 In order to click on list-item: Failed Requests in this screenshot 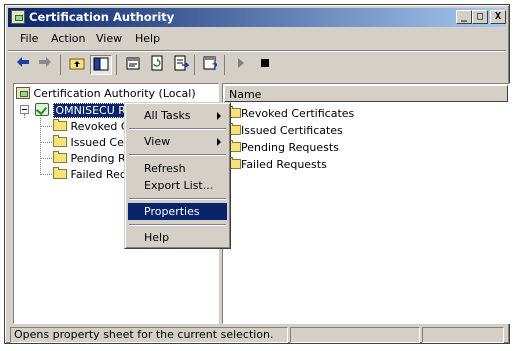, I will do `click(277, 164)`.